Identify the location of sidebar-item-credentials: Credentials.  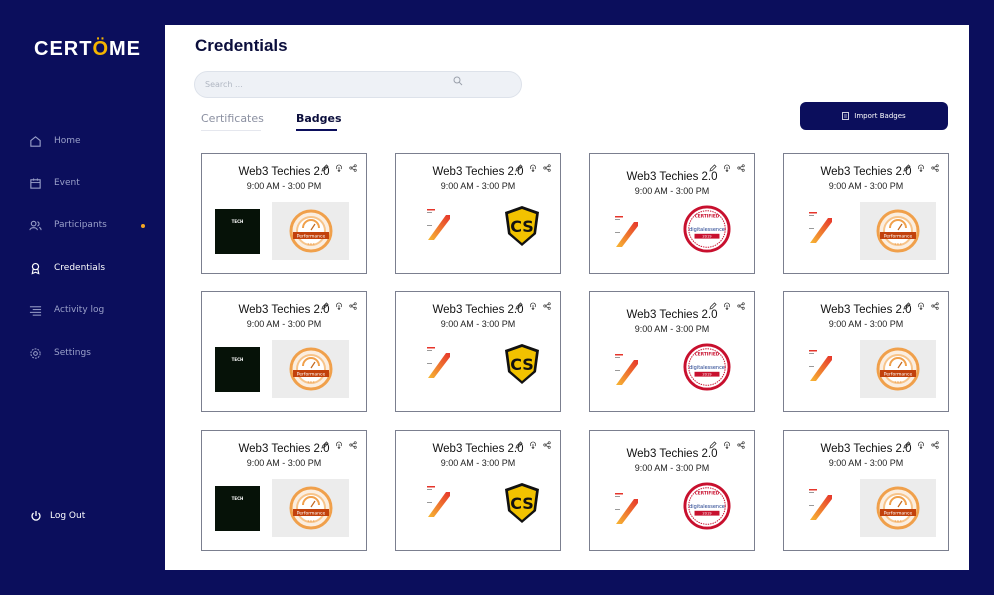
(66, 268).